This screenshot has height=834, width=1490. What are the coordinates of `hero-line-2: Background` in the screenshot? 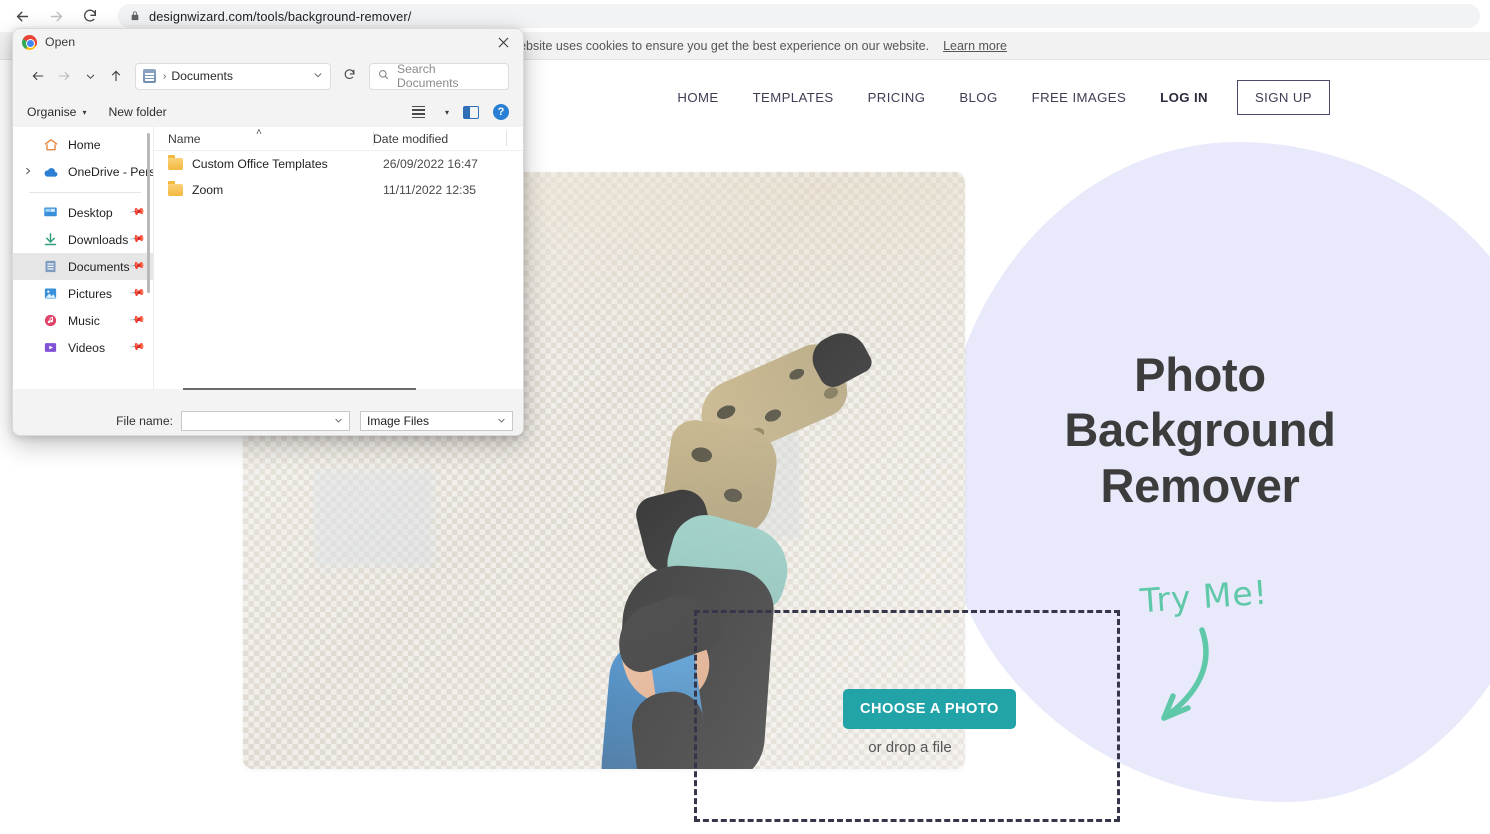 It's located at (1200, 430).